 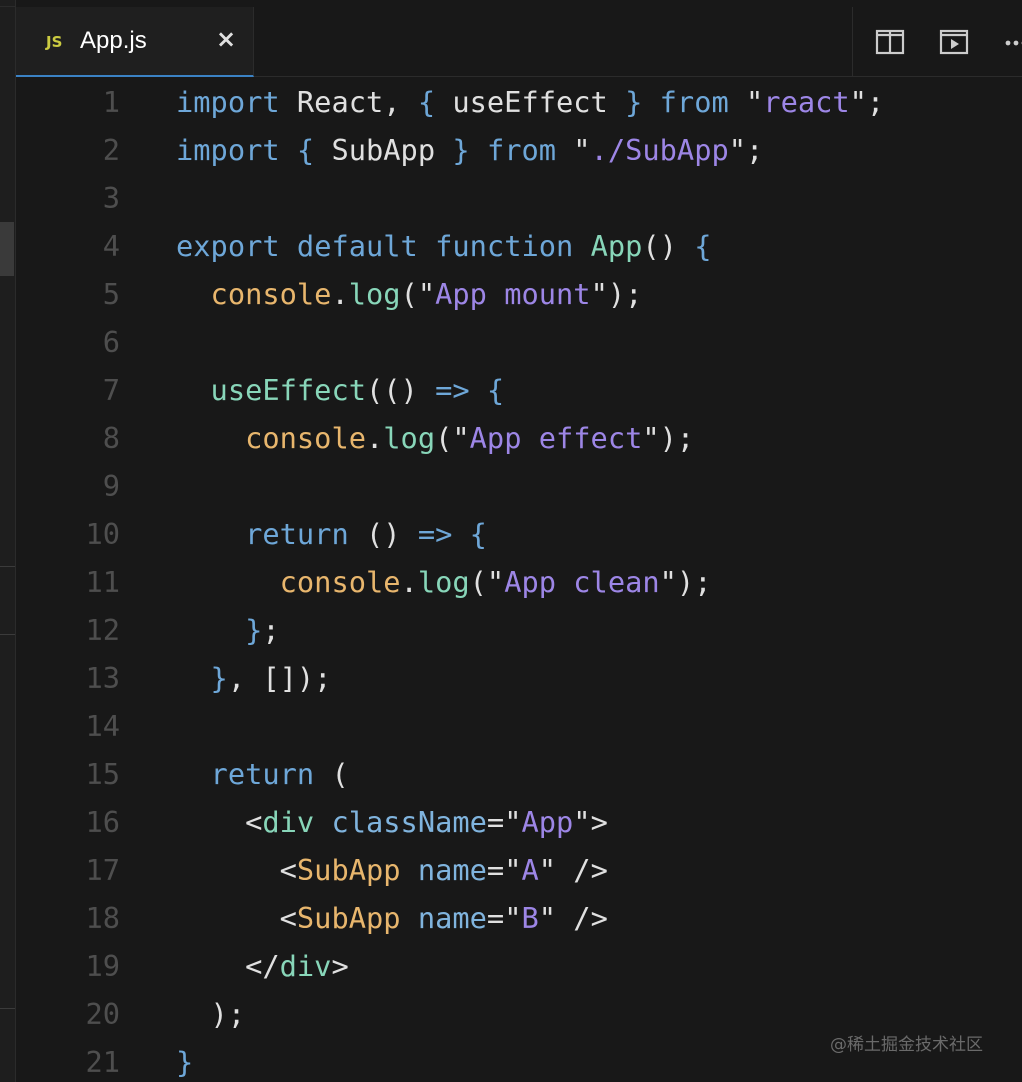 What do you see at coordinates (573, 870) in the screenshot?
I see `code-token: " />` at bounding box center [573, 870].